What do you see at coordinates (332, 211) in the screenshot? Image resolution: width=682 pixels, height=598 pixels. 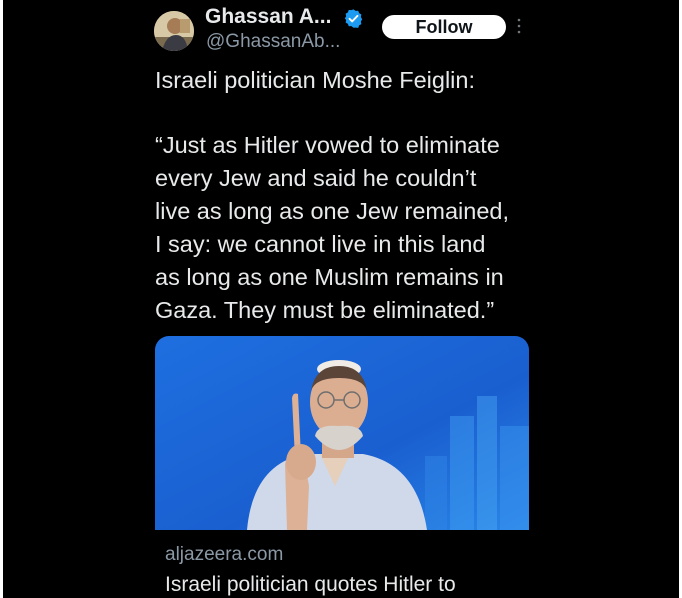 I see `tweet-line: live as long as one Jew remained,` at bounding box center [332, 211].